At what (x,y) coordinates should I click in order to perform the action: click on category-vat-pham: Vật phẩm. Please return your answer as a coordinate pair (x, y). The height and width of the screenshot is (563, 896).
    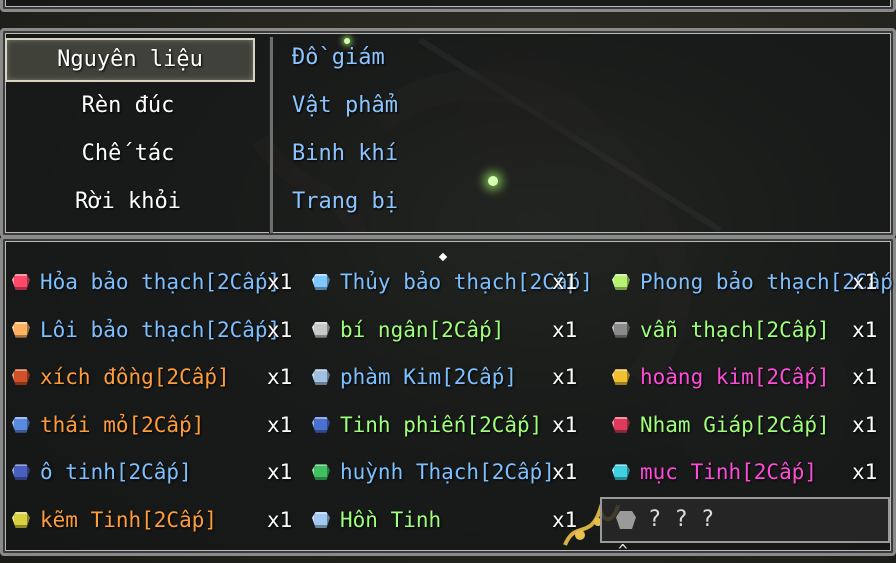
    Looking at the image, I should click on (345, 106).